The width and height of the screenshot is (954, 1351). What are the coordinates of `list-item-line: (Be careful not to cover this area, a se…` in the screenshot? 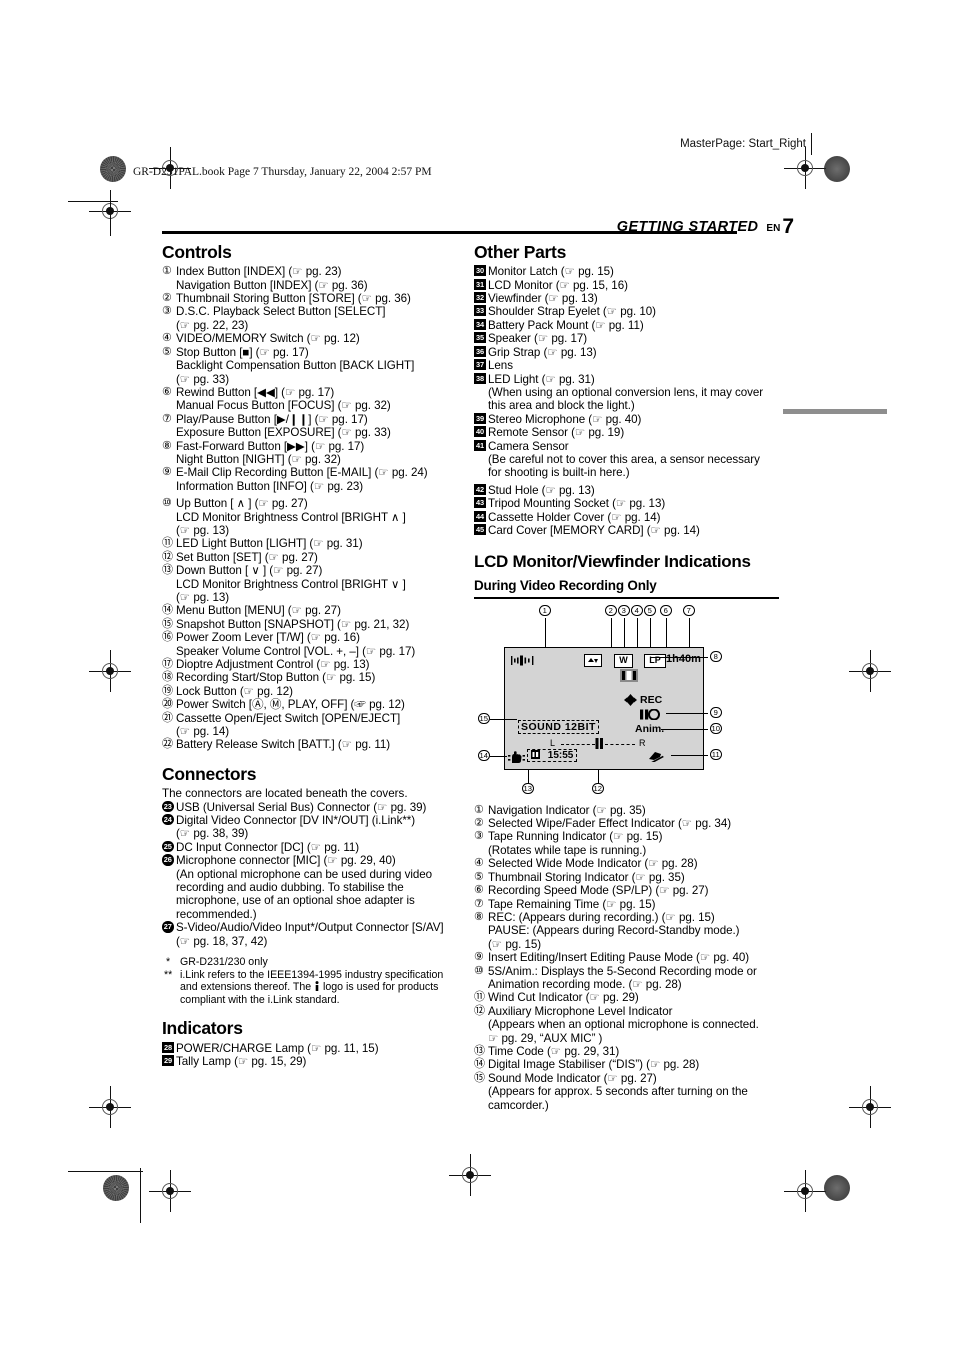 It's located at (624, 459).